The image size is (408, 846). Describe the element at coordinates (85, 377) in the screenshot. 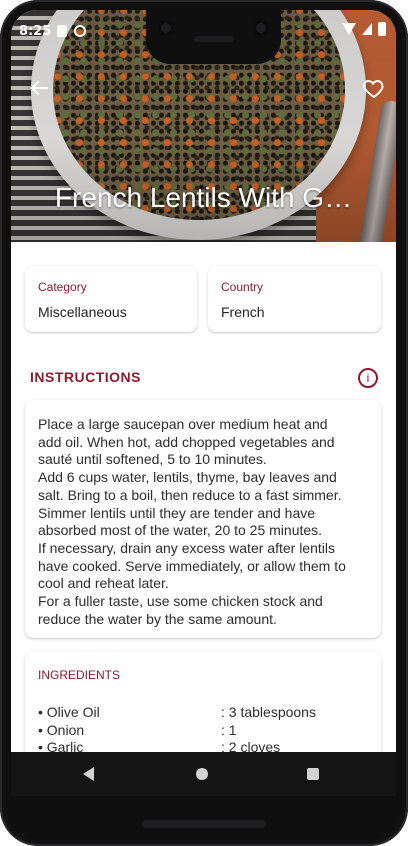

I see `instructions-title: INSTRUCTIONS` at that location.